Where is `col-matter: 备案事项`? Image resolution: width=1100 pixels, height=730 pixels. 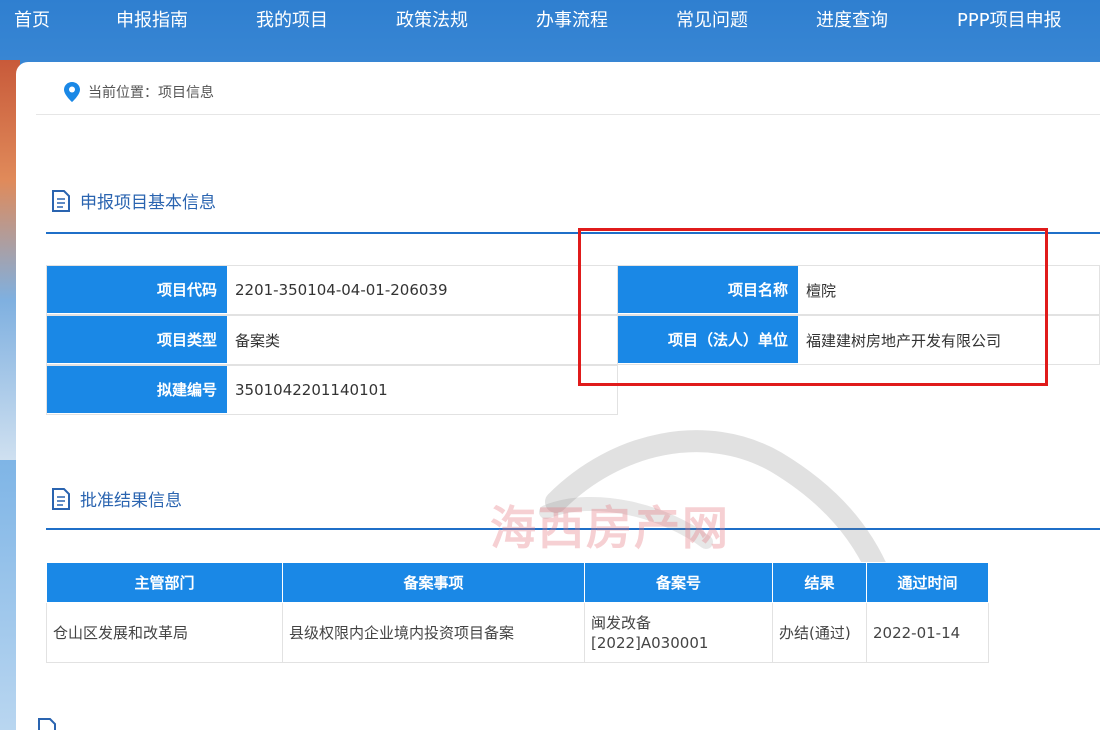
col-matter: 备案事项 is located at coordinates (433, 582).